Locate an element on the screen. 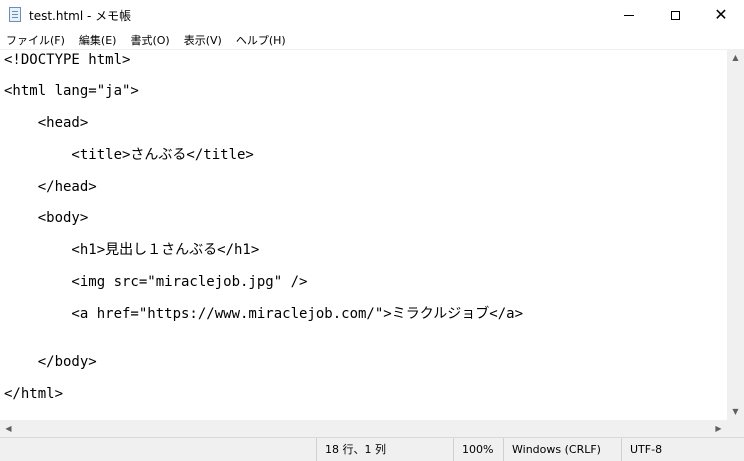 Image resolution: width=744 pixels, height=461 pixels. editor-line: <body> is located at coordinates (46, 218).